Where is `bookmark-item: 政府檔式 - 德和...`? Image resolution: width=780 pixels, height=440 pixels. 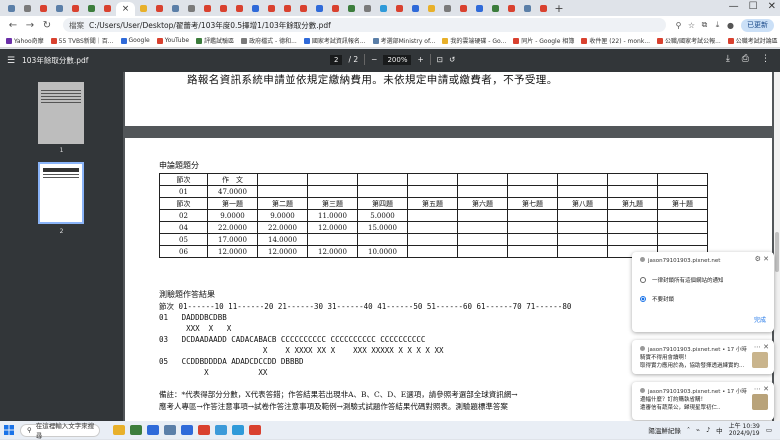
bookmark-item: 政府檔式 - 德和... is located at coordinates (269, 40).